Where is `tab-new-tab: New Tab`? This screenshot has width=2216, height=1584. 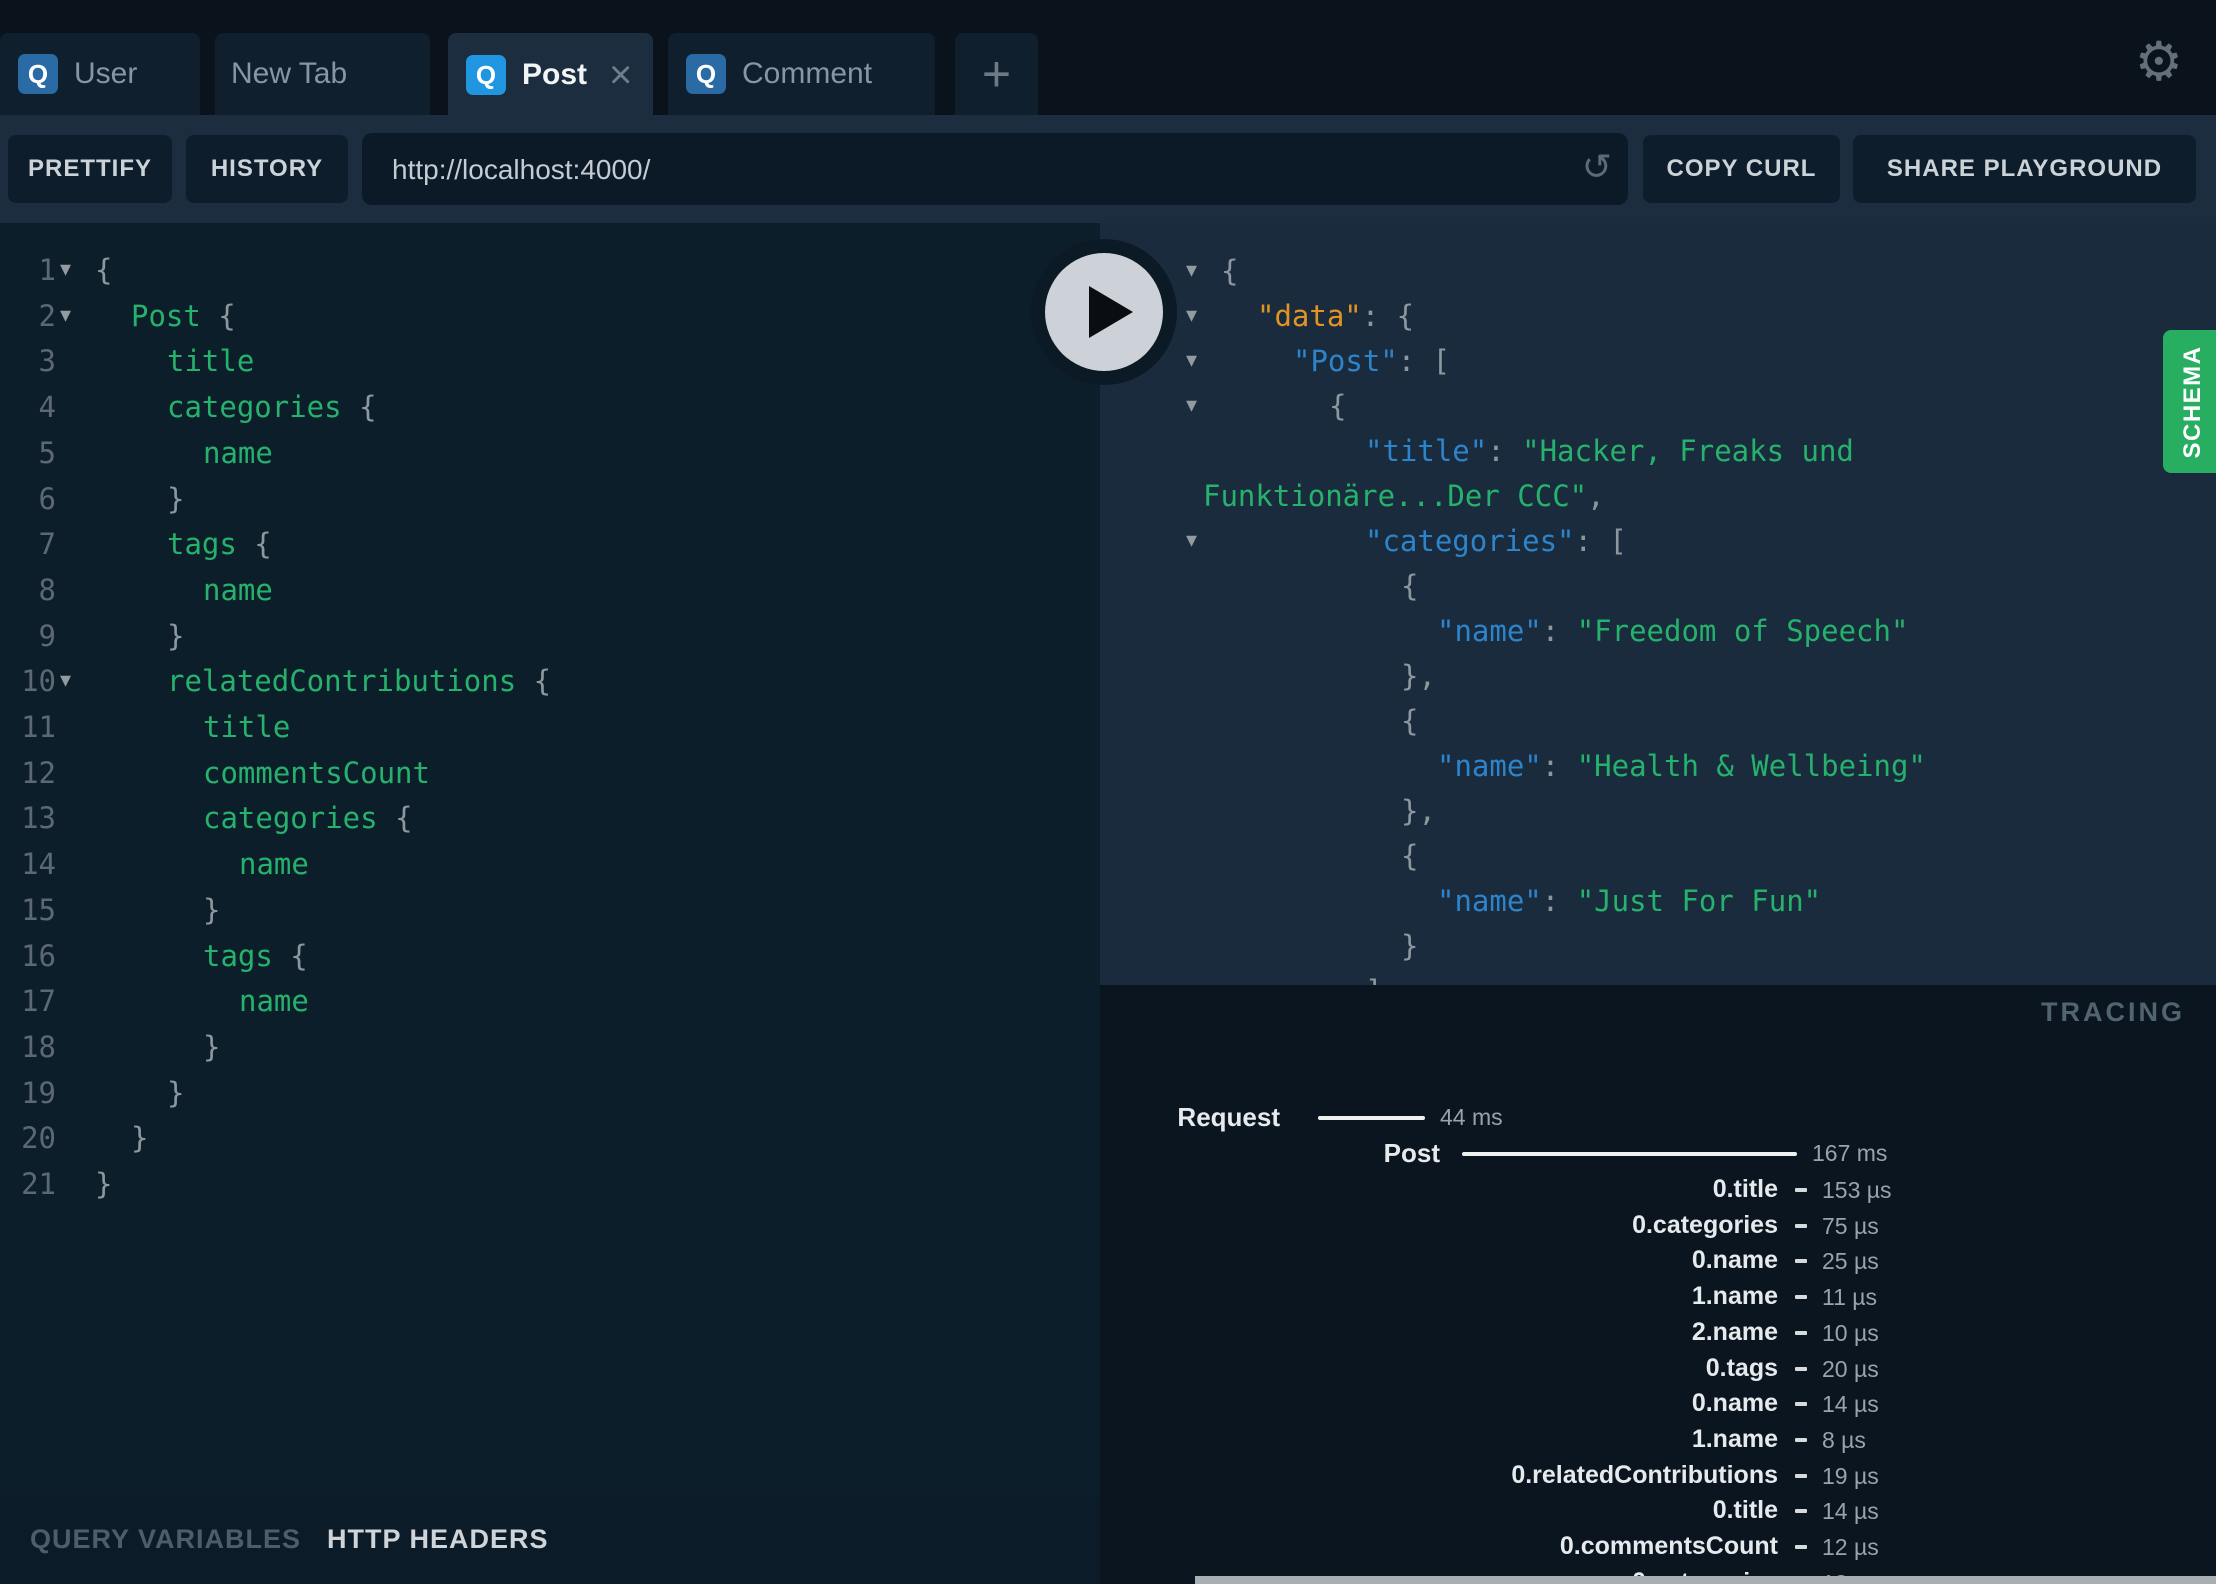 tab-new-tab: New Tab is located at coordinates (322, 74).